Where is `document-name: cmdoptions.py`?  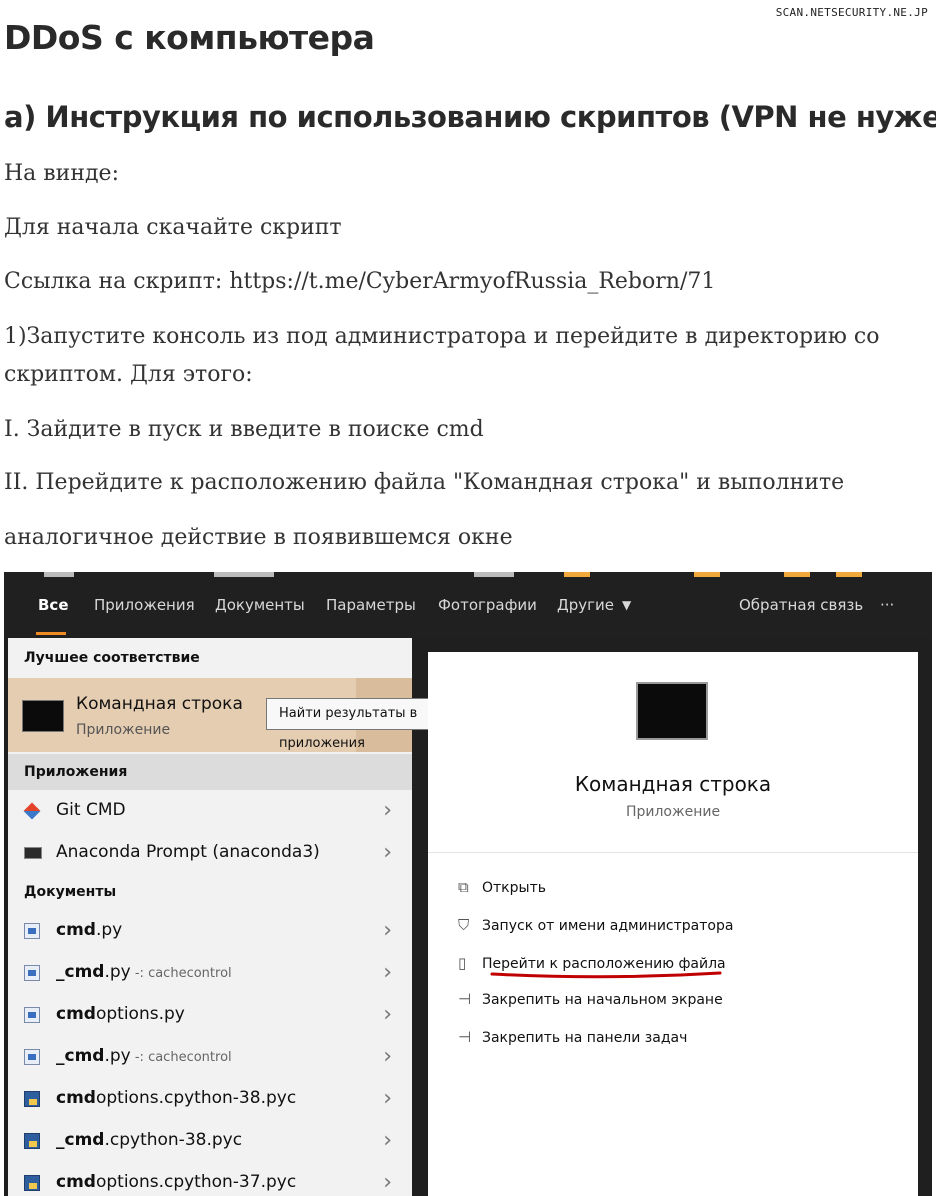
document-name: cmdoptions.py is located at coordinates (120, 1014).